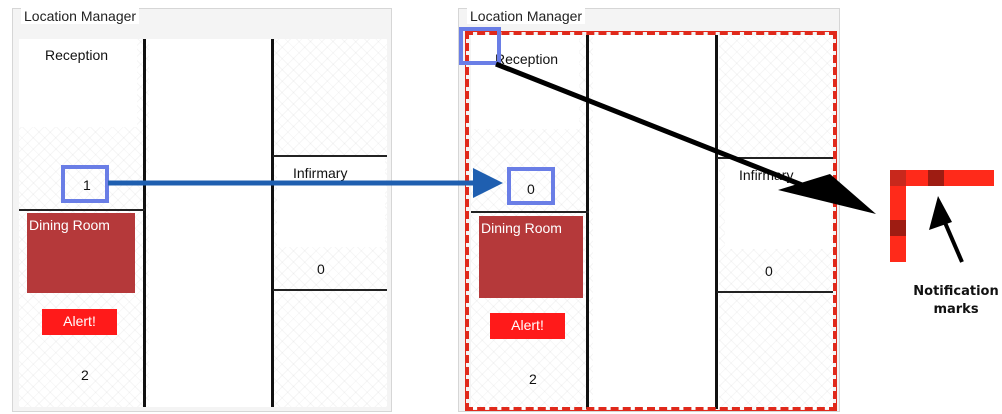 The height and width of the screenshot is (414, 1002). I want to click on zoom-arrow, so click(668, 132).